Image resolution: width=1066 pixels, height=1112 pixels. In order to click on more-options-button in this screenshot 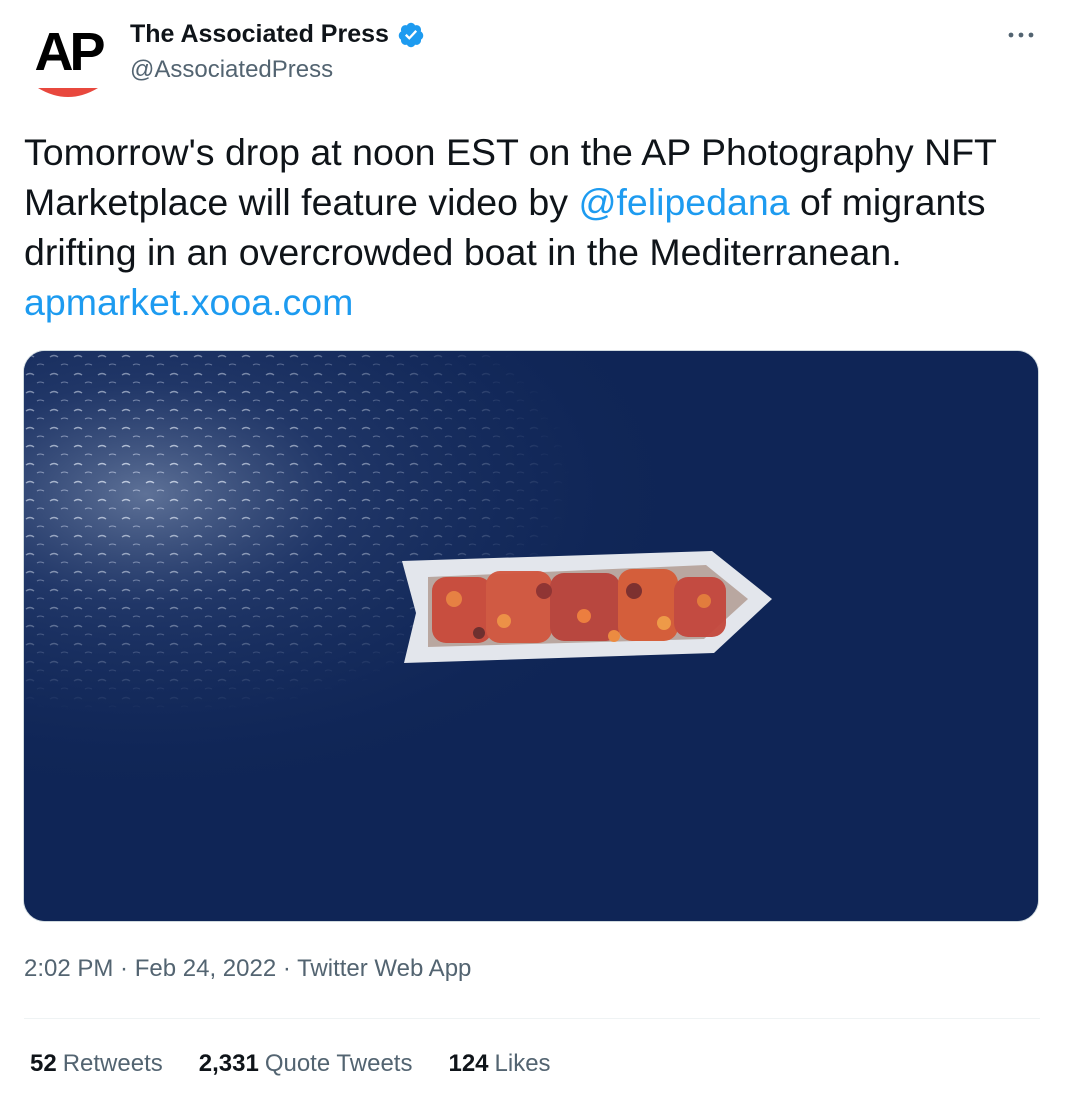, I will do `click(1021, 35)`.